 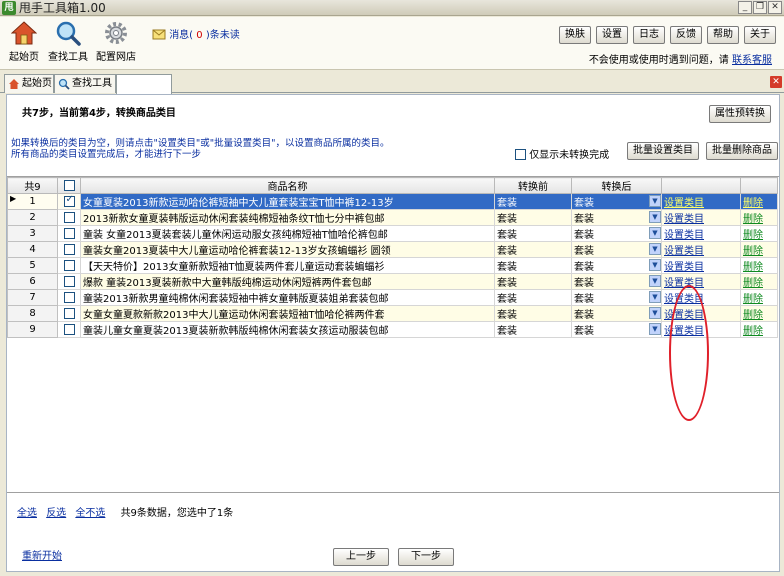 What do you see at coordinates (32, 217) in the screenshot?
I see `row-number: 2` at bounding box center [32, 217].